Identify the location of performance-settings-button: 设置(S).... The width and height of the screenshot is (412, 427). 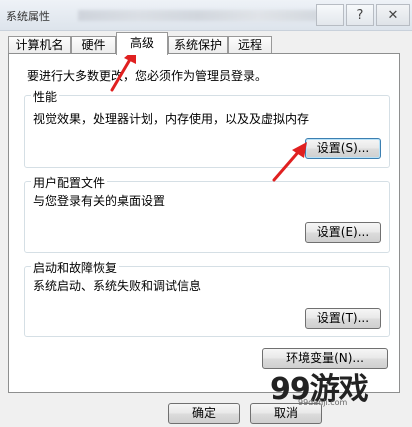
(343, 148).